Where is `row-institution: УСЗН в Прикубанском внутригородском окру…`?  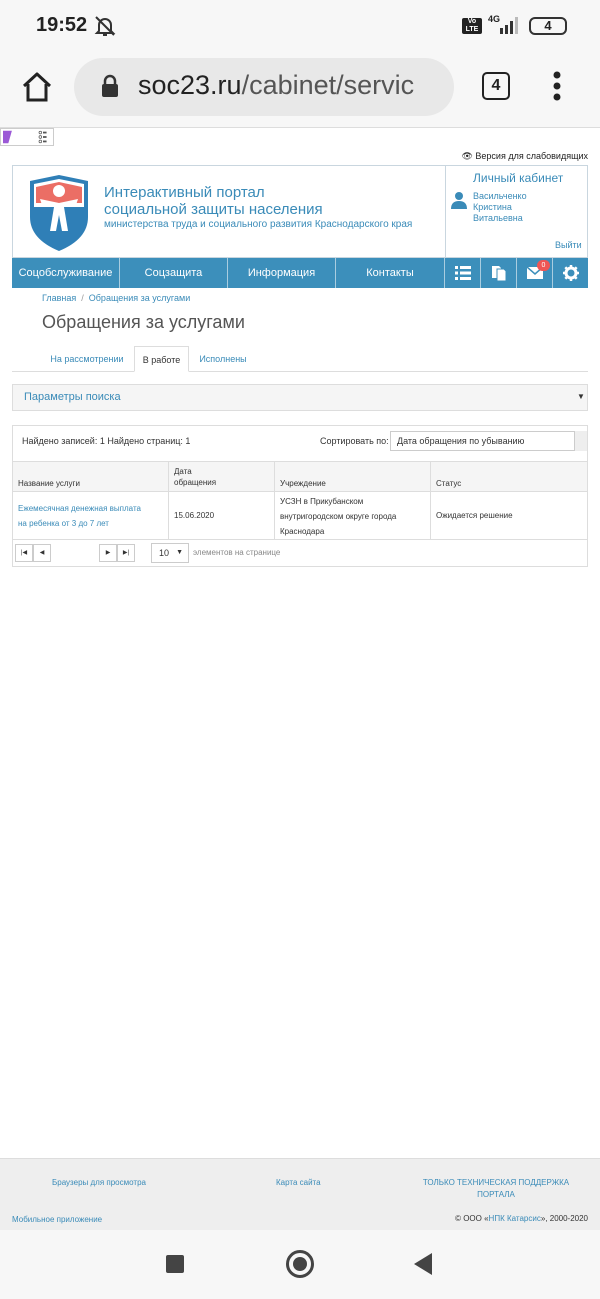 row-institution: УСЗН в Прикубанском внутригородском окру… is located at coordinates (338, 516).